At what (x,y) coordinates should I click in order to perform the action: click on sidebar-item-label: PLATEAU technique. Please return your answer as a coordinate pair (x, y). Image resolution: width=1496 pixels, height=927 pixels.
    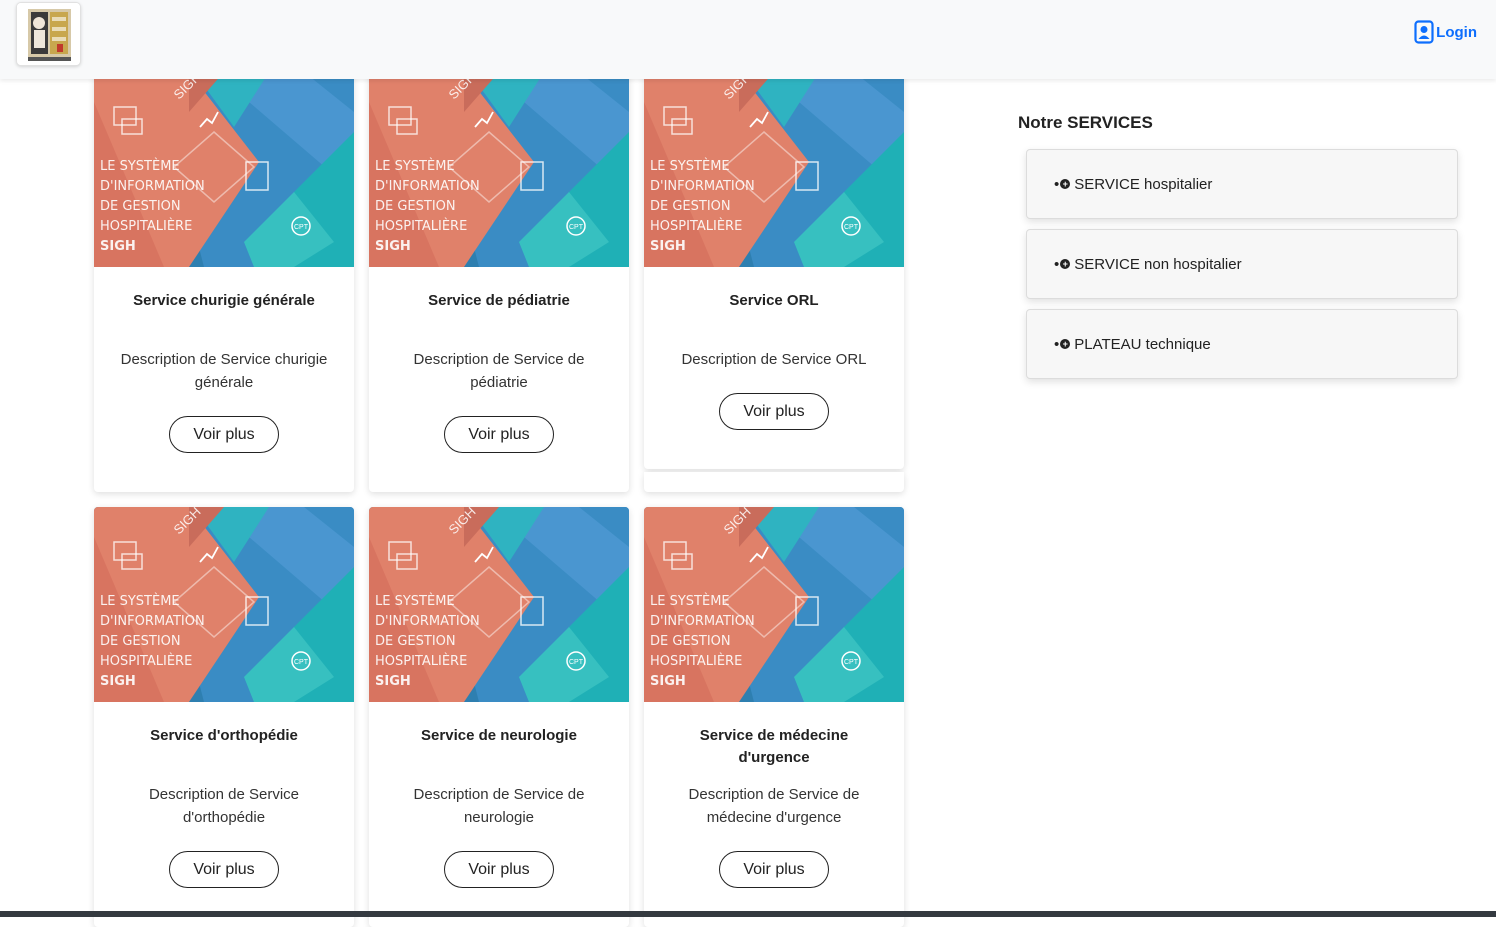
    Looking at the image, I should click on (1142, 344).